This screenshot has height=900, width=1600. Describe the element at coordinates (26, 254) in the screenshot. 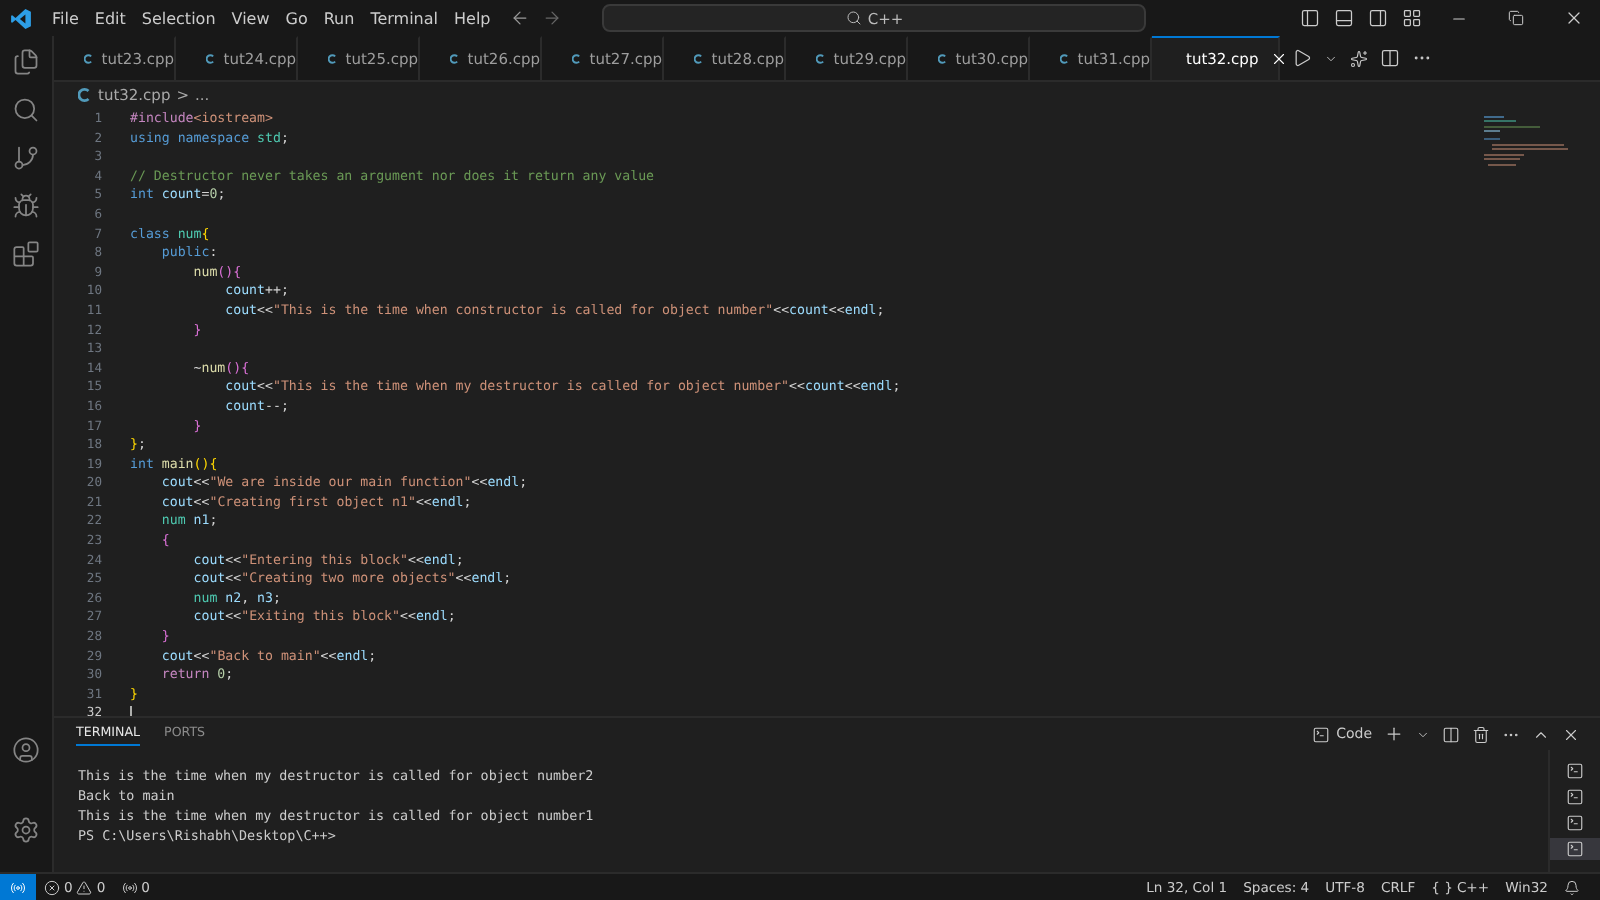

I see `extensions-icon` at that location.